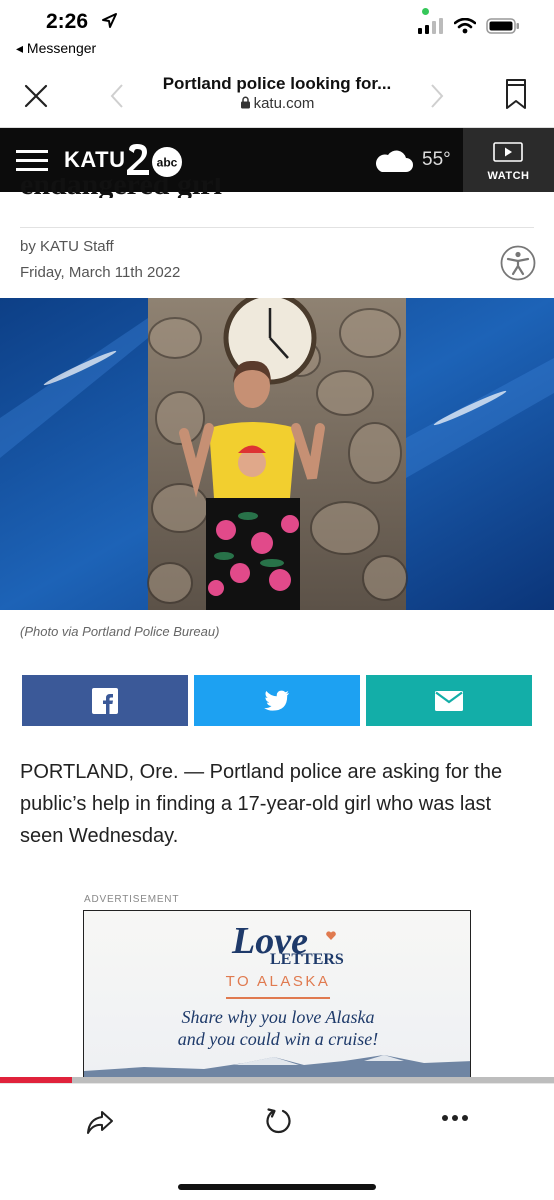 The image size is (554, 1200). Describe the element at coordinates (167, 163) in the screenshot. I see `svg-text: abc` at that location.